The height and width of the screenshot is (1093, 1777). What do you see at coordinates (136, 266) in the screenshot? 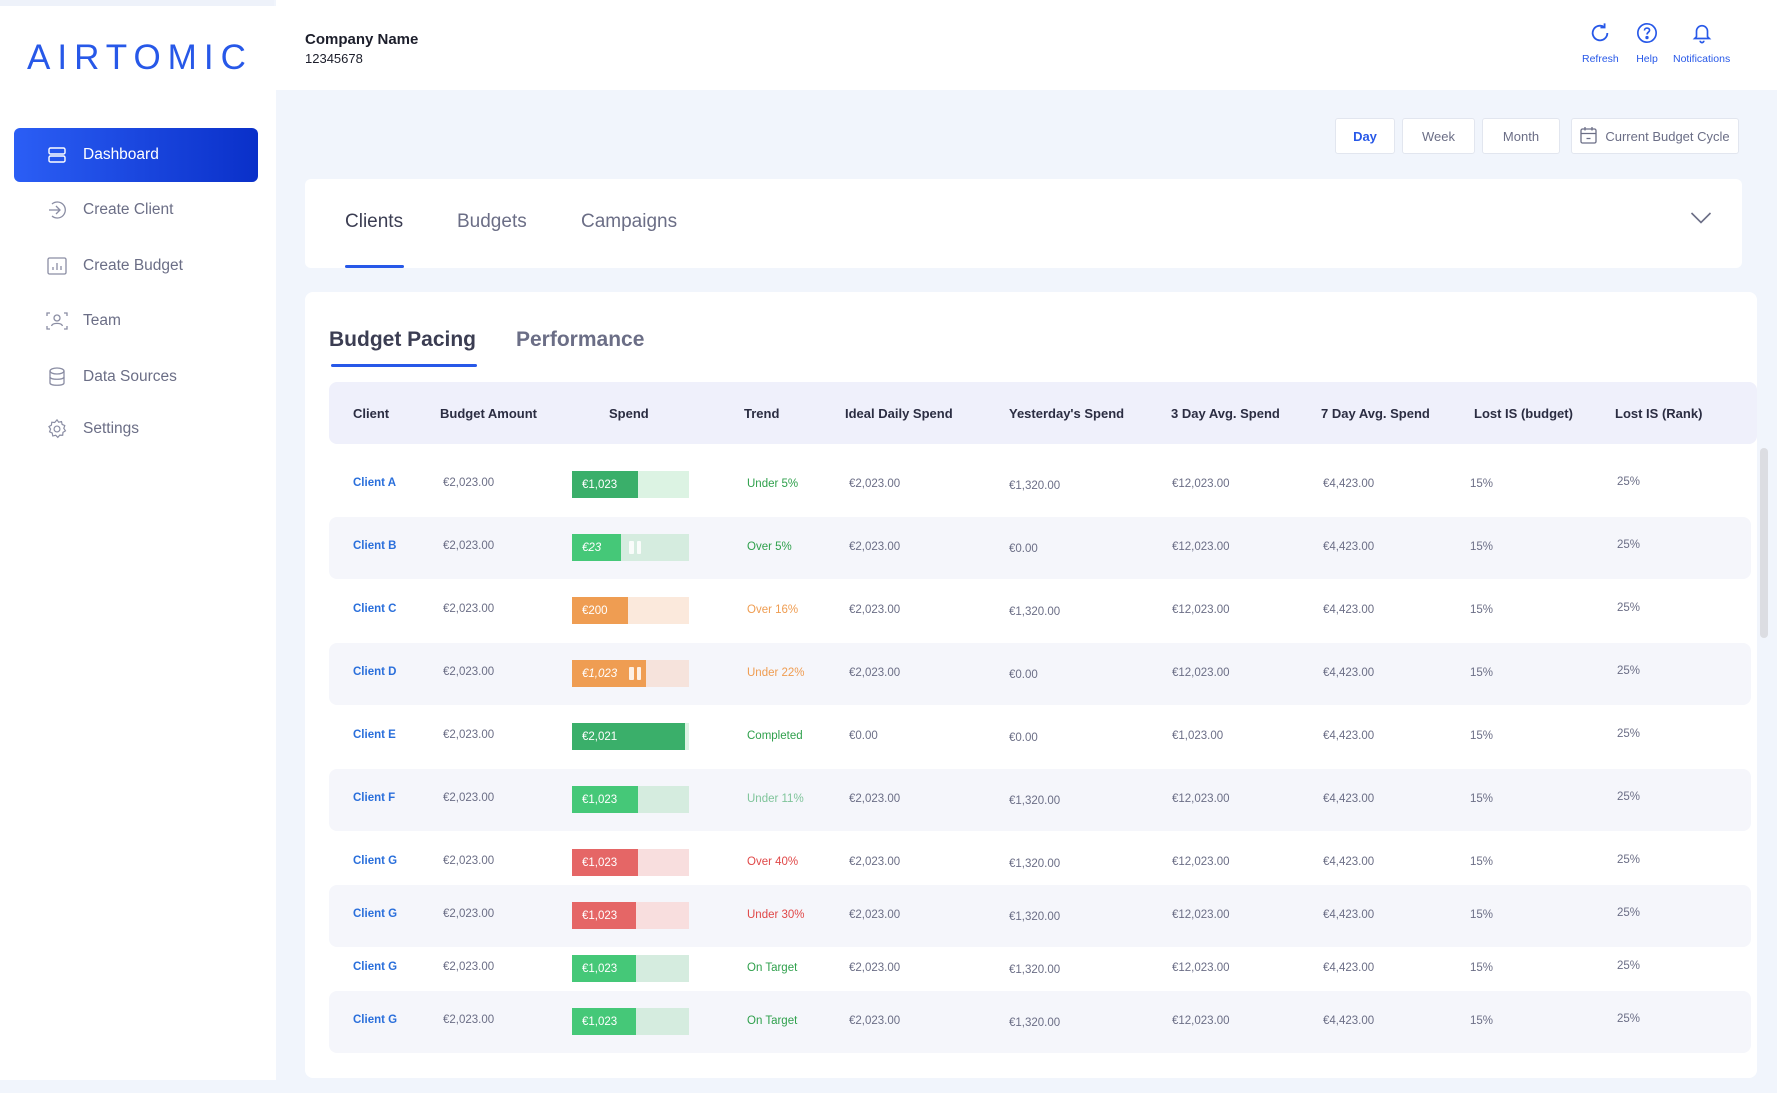
I see `sidebar-item-create-budget: Create Budget` at bounding box center [136, 266].